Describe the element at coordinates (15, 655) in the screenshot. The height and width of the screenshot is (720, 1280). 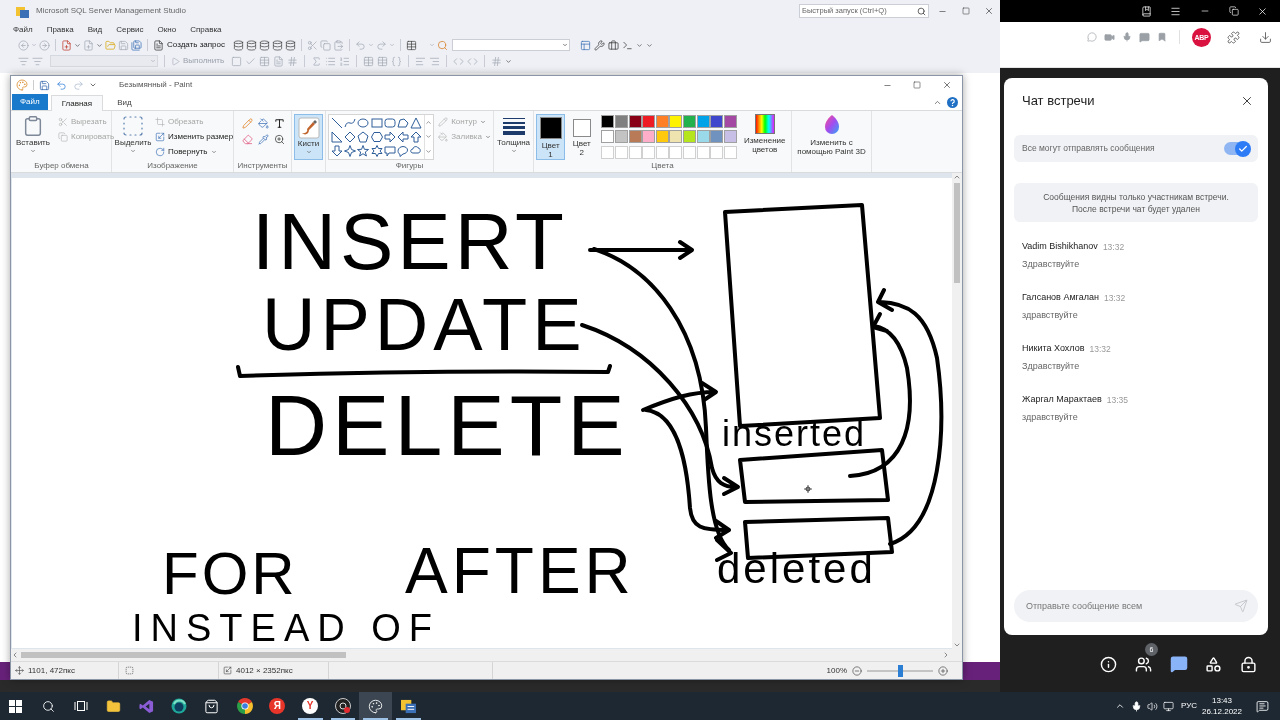
I see `scroll-left-icon` at that location.